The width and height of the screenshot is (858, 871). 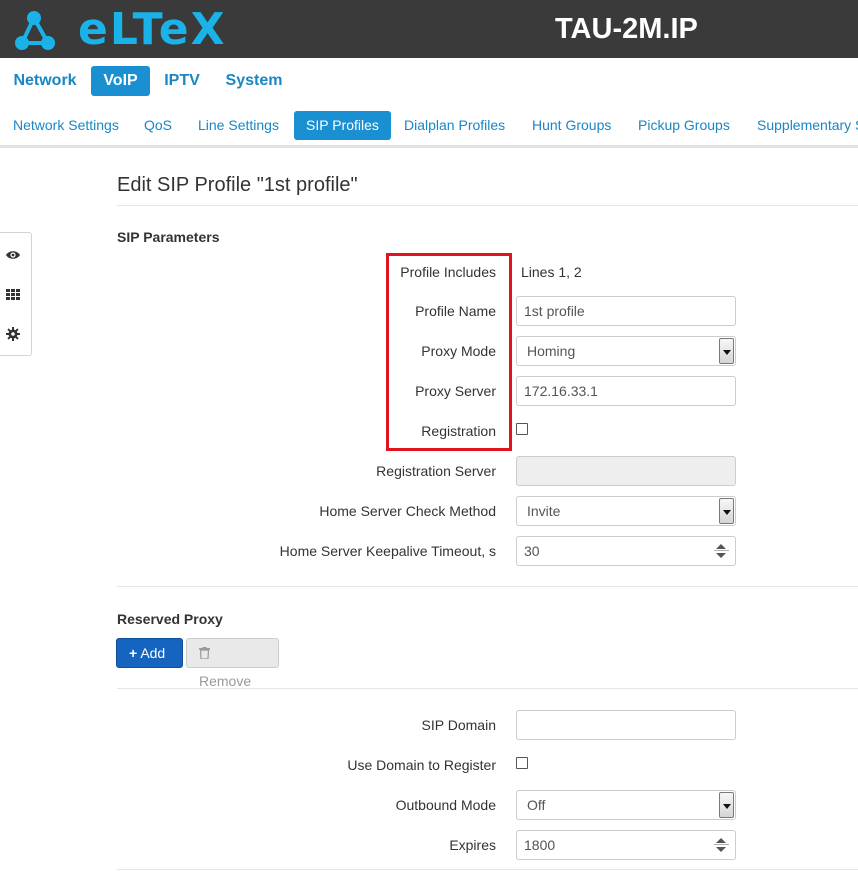 I want to click on brand-name: eLTeX, so click(x=152, y=29).